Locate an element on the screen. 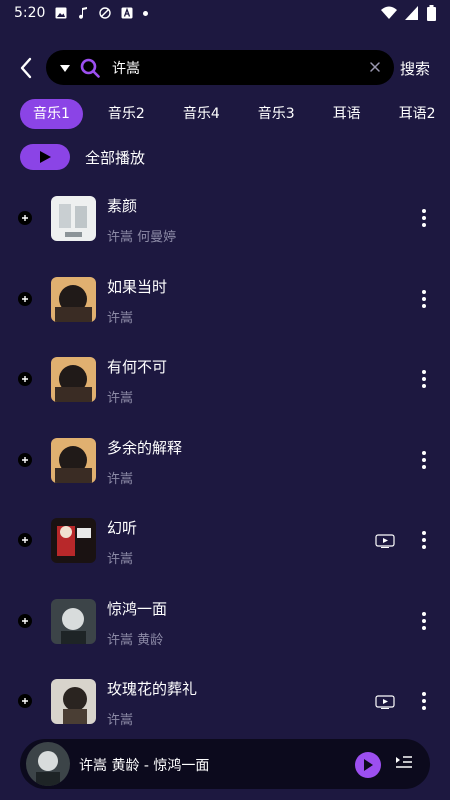 This screenshot has width=450, height=800. play-all-label: 全部播放 is located at coordinates (115, 157).